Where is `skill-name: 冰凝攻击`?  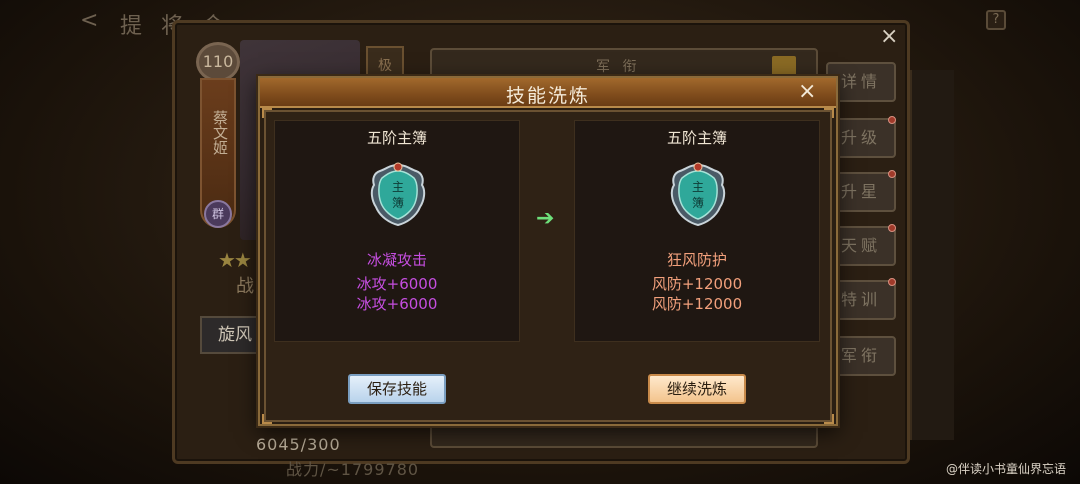 skill-name: 冰凝攻击 is located at coordinates (396, 260).